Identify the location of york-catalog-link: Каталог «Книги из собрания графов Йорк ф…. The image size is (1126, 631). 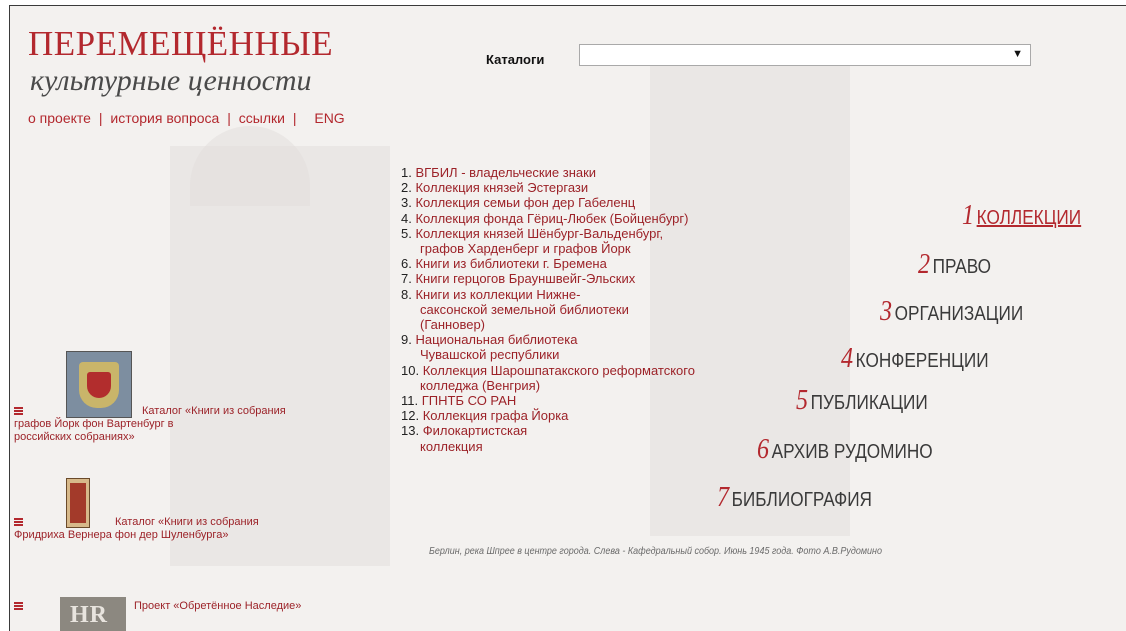
(150, 424).